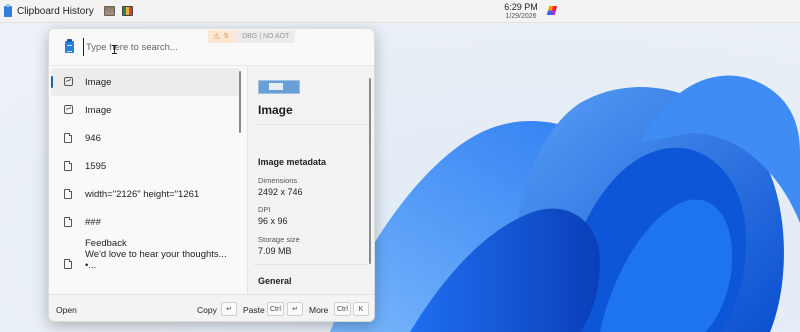 This screenshot has width=800, height=332. I want to click on detail-scrollbar, so click(370, 171).